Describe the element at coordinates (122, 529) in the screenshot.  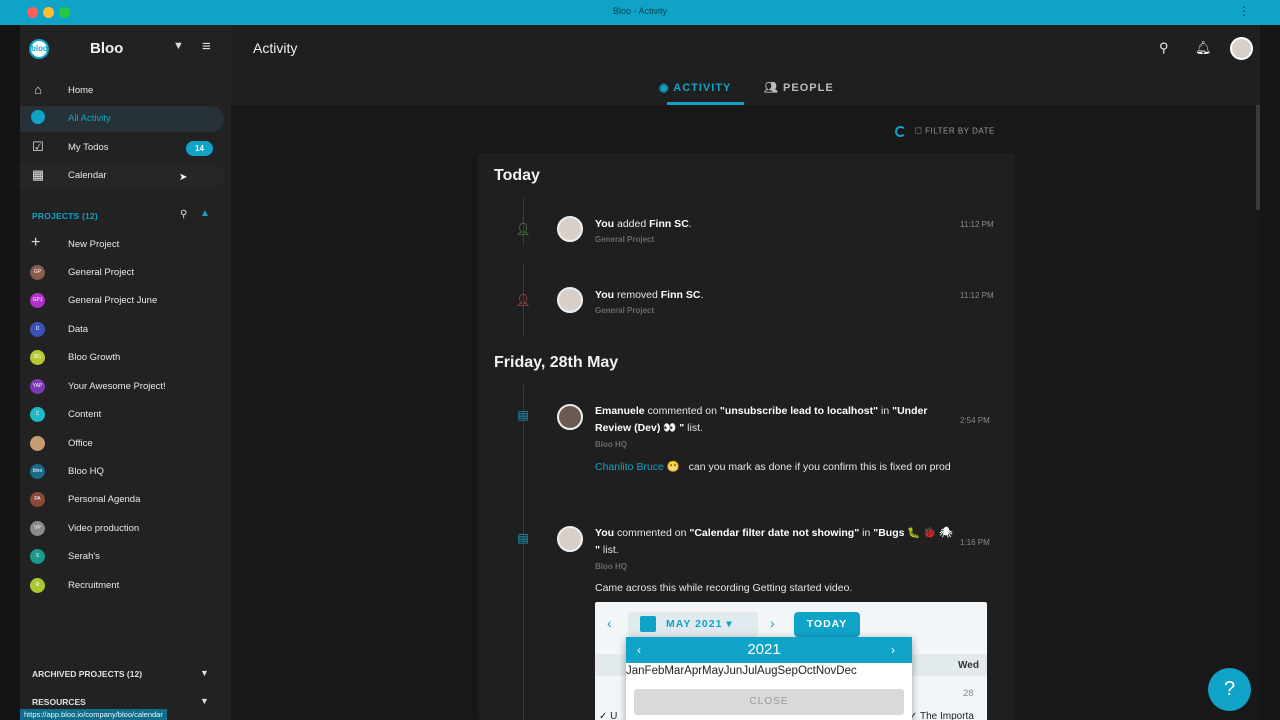
I see `project-item: VP Video production` at that location.